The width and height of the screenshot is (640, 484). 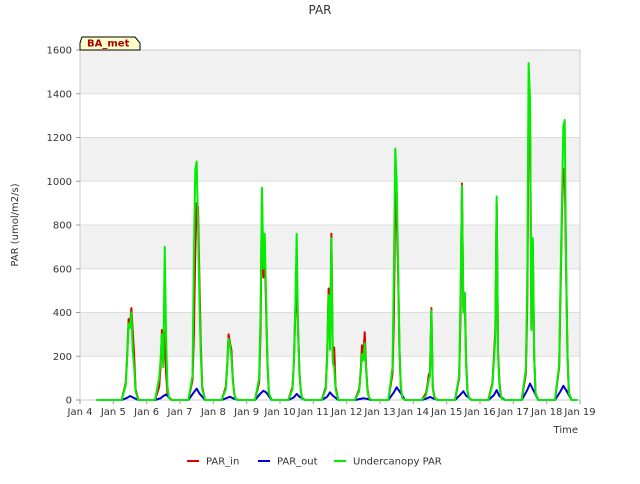 I want to click on site-tag-badge: BA_met, so click(x=110, y=43).